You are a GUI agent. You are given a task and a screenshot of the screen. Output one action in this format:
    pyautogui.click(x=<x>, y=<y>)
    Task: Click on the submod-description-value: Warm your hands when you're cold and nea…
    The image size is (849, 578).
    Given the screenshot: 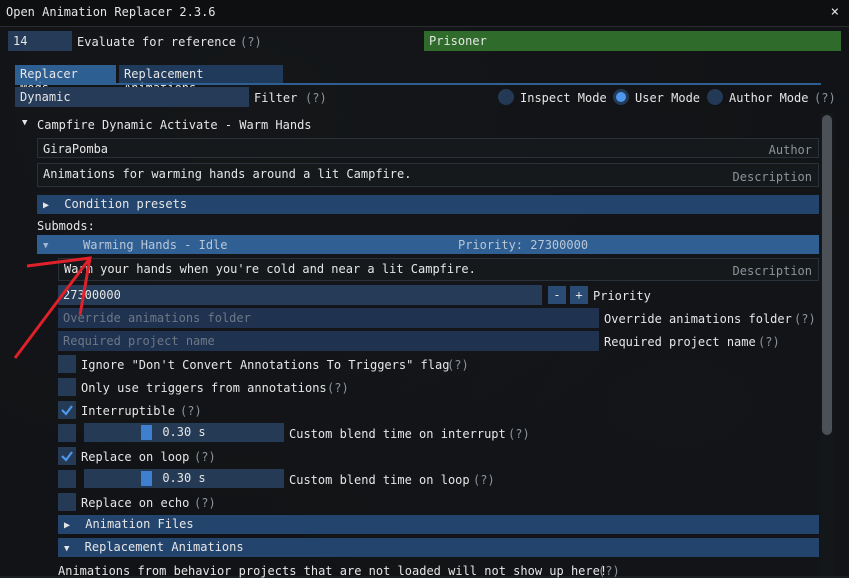 What is the action you would take?
    pyautogui.click(x=270, y=269)
    